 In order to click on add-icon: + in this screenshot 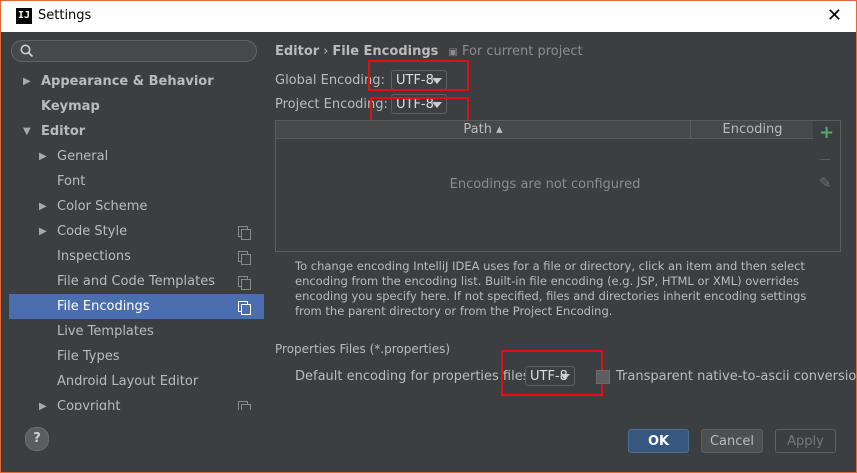, I will do `click(826, 133)`.